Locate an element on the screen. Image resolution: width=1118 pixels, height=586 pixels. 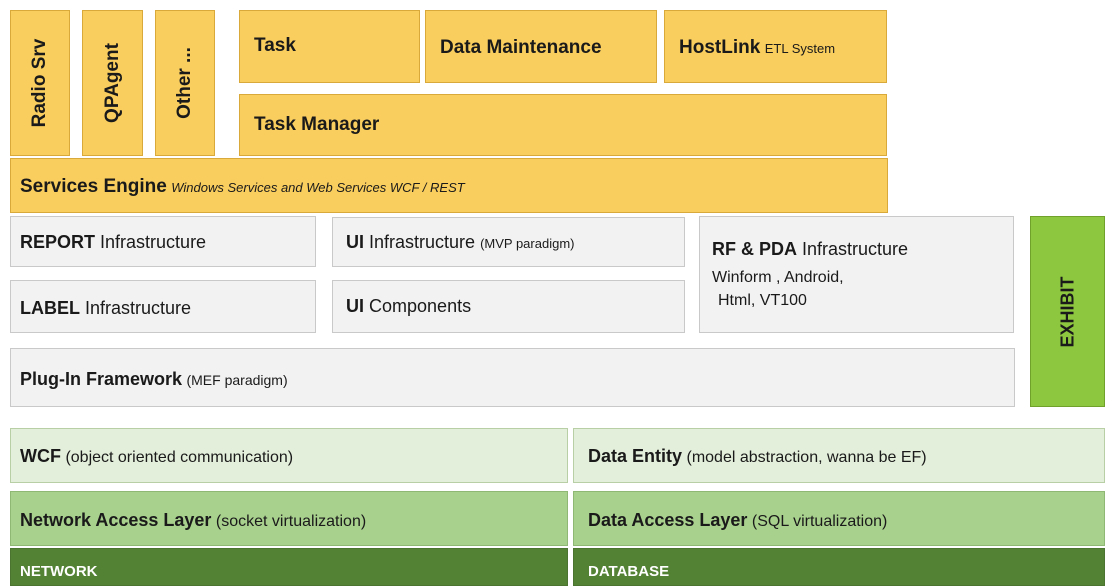
plugin-note: (MEF paradigm) is located at coordinates (237, 380).